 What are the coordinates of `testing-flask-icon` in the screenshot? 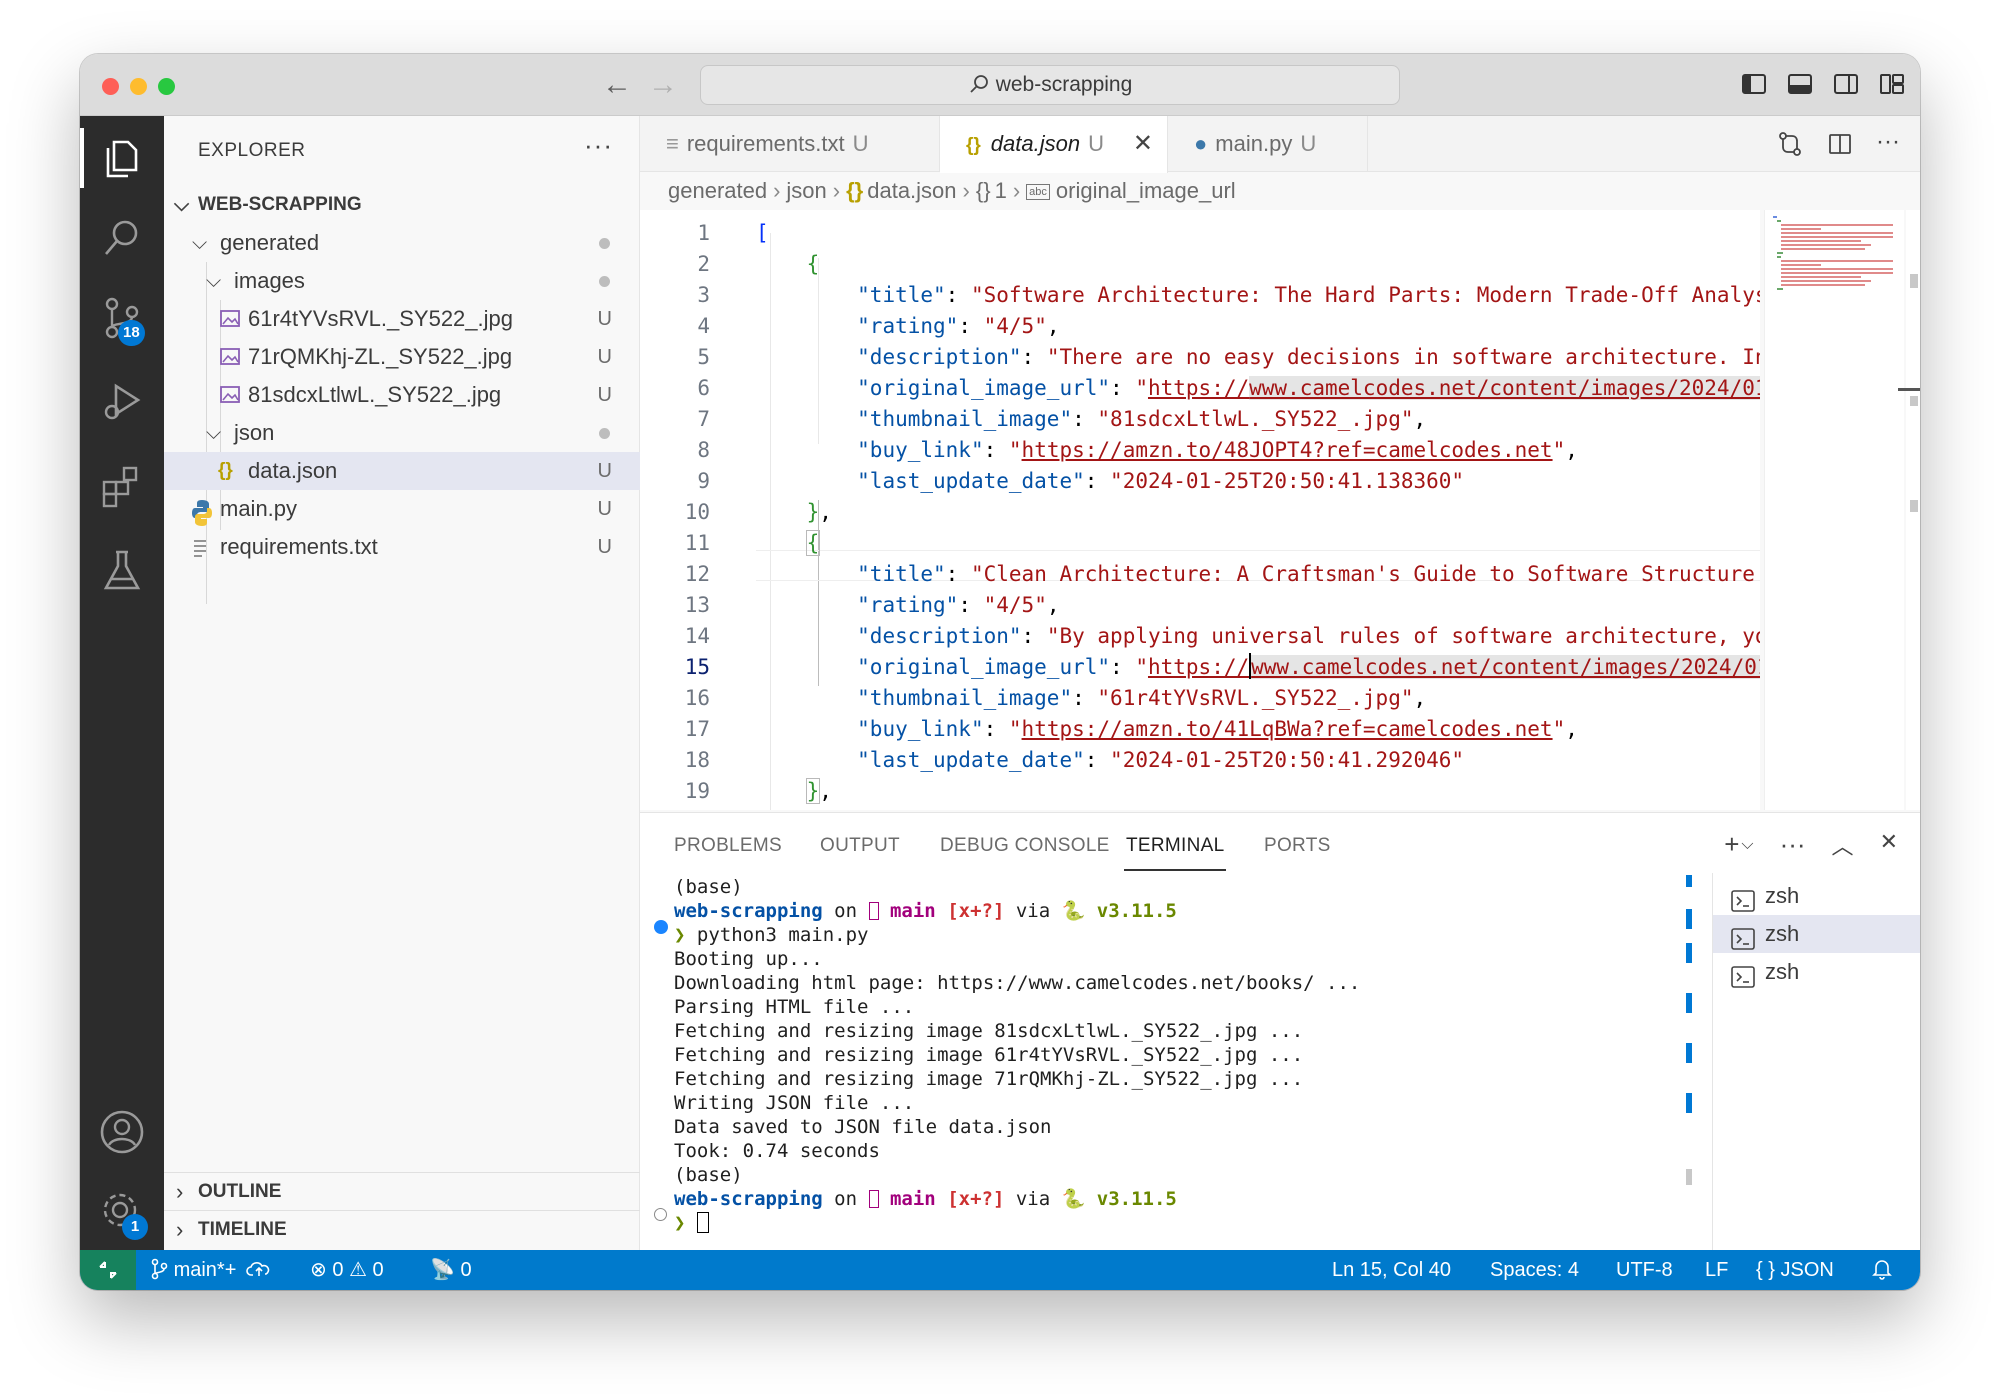 It's located at (122, 570).